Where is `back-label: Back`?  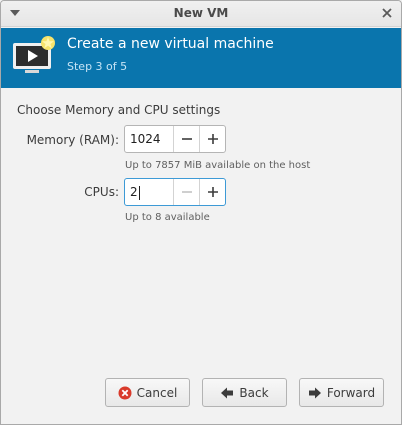 back-label: Back is located at coordinates (254, 392).